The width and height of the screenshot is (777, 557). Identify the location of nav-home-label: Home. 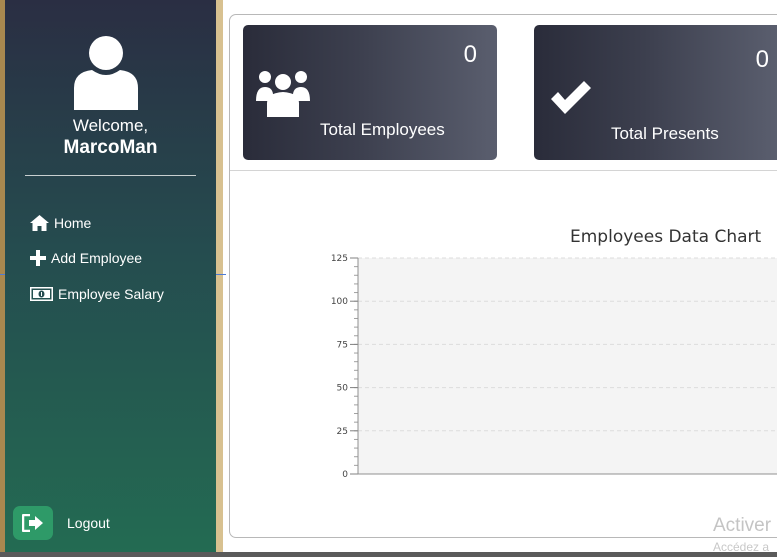
(73, 223).